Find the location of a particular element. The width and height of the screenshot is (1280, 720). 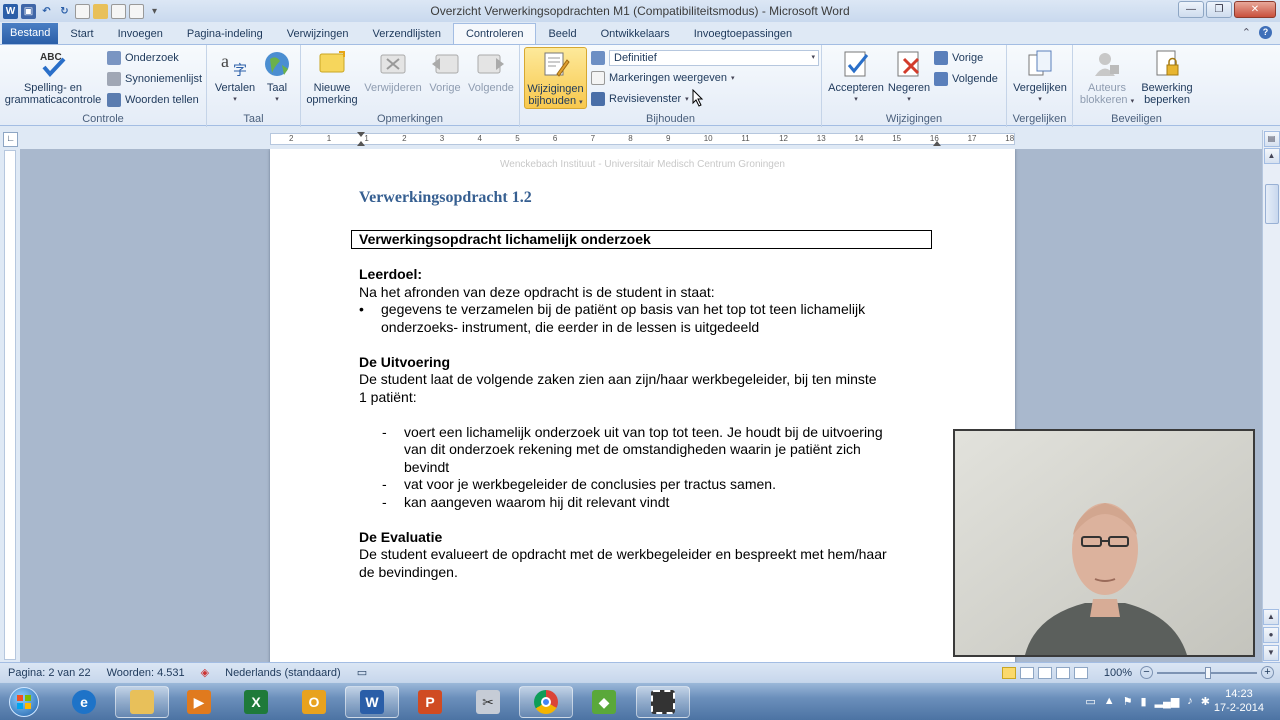

taskbar-snipping-tool: ✂ is located at coordinates (488, 702).